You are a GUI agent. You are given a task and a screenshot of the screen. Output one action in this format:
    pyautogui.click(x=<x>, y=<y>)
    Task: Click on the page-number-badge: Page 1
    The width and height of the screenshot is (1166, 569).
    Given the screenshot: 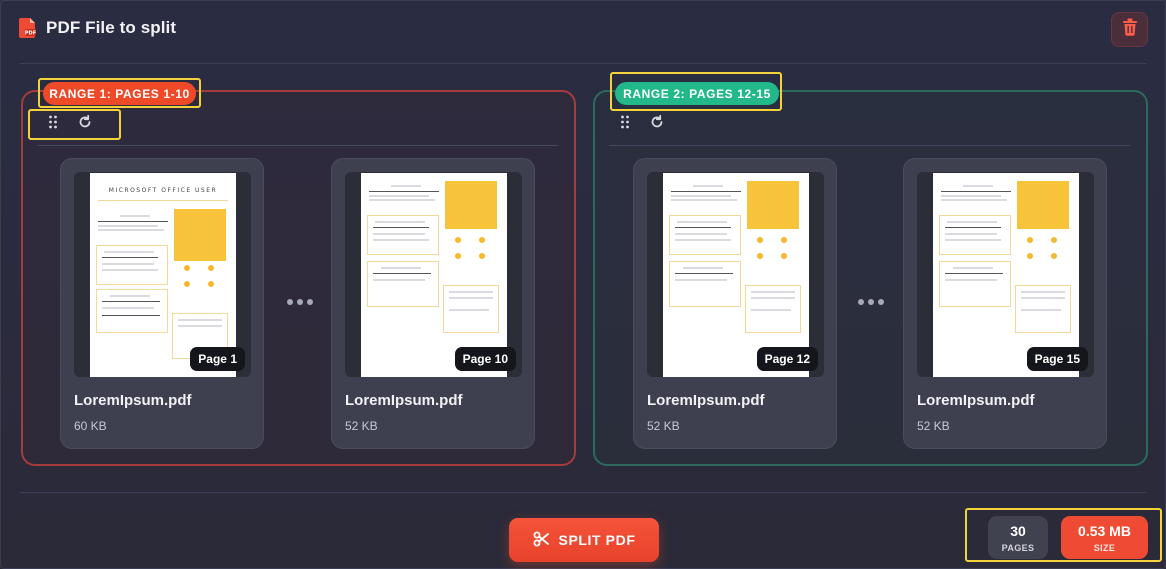 What is the action you would take?
    pyautogui.click(x=217, y=359)
    